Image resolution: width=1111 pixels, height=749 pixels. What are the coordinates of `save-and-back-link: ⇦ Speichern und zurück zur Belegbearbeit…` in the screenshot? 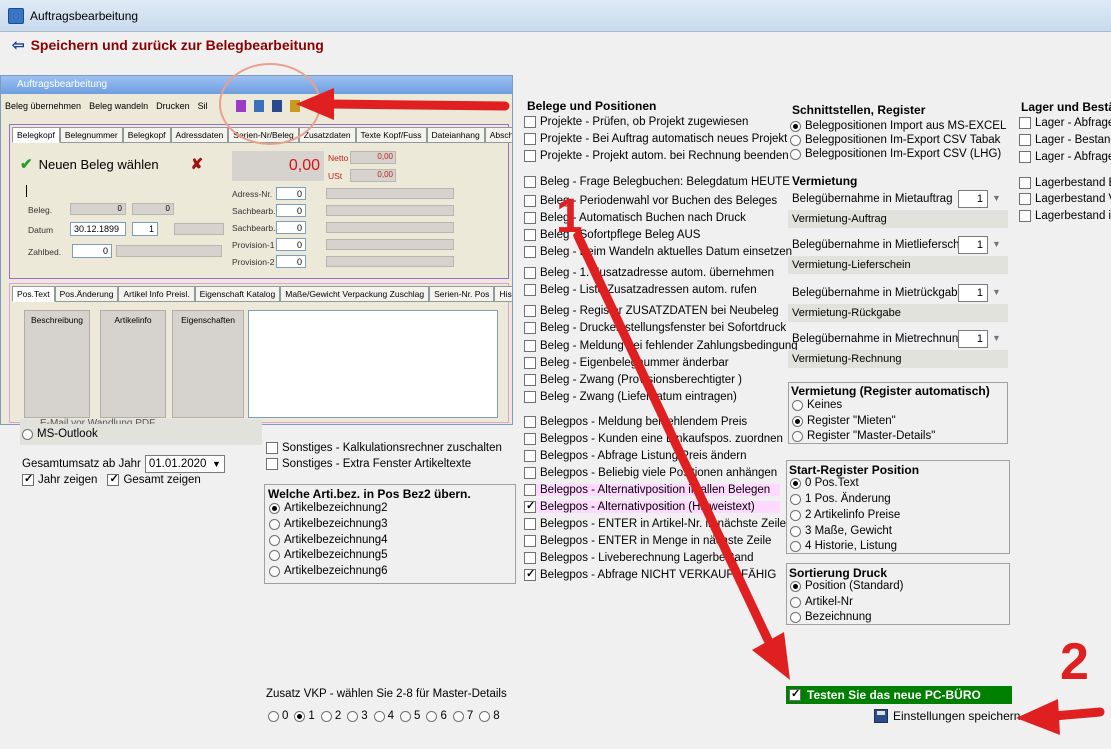 It's located at (168, 45).